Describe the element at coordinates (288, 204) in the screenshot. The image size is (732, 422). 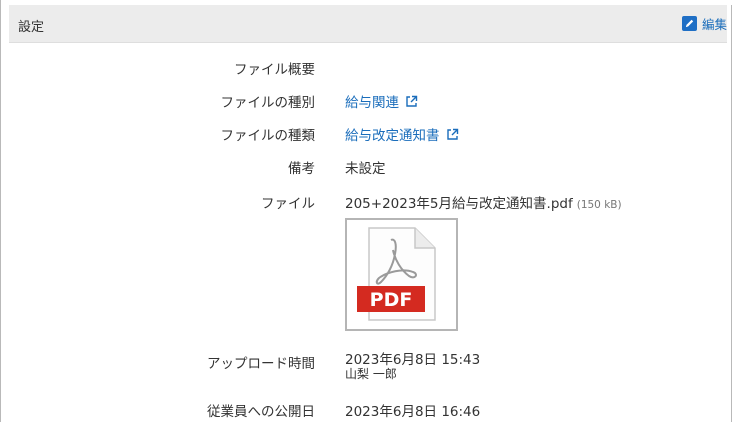
I see `file-label: ファイル` at that location.